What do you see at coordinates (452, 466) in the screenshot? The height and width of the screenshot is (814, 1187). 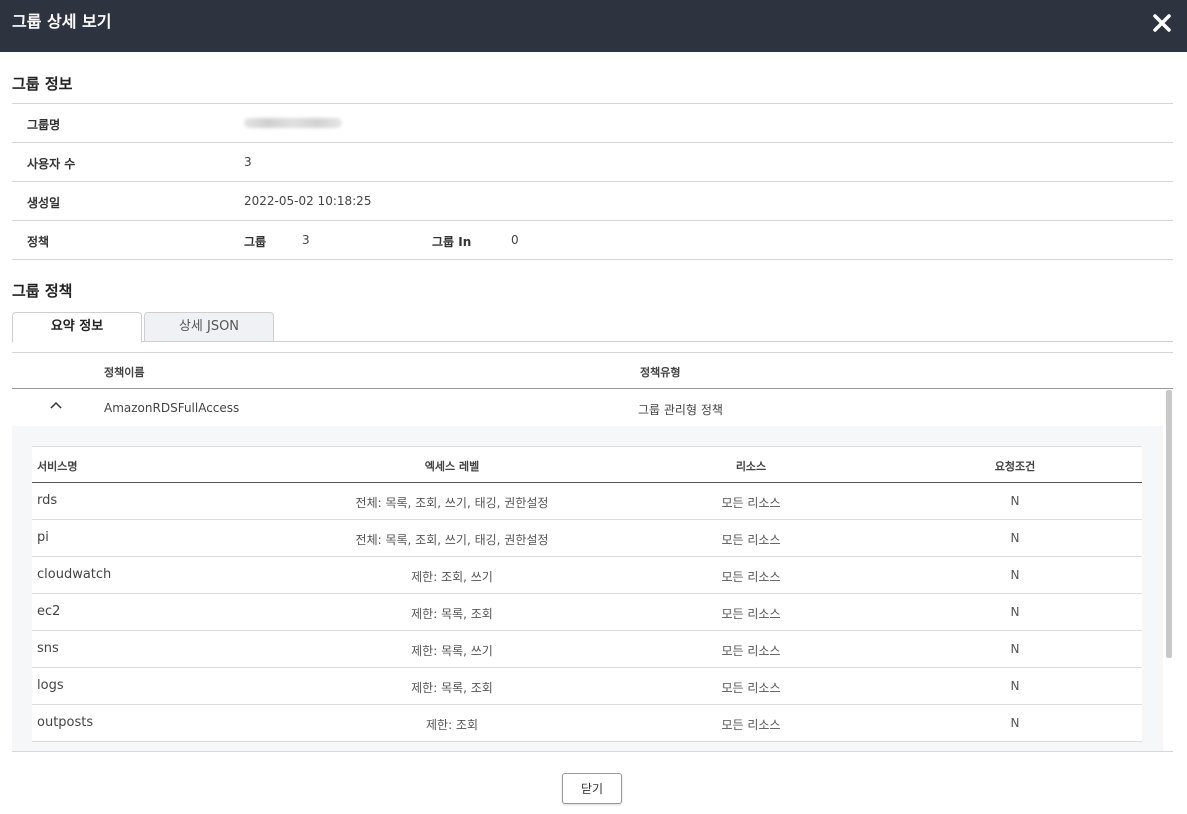 I see `access-header: 엑세스 레벨` at bounding box center [452, 466].